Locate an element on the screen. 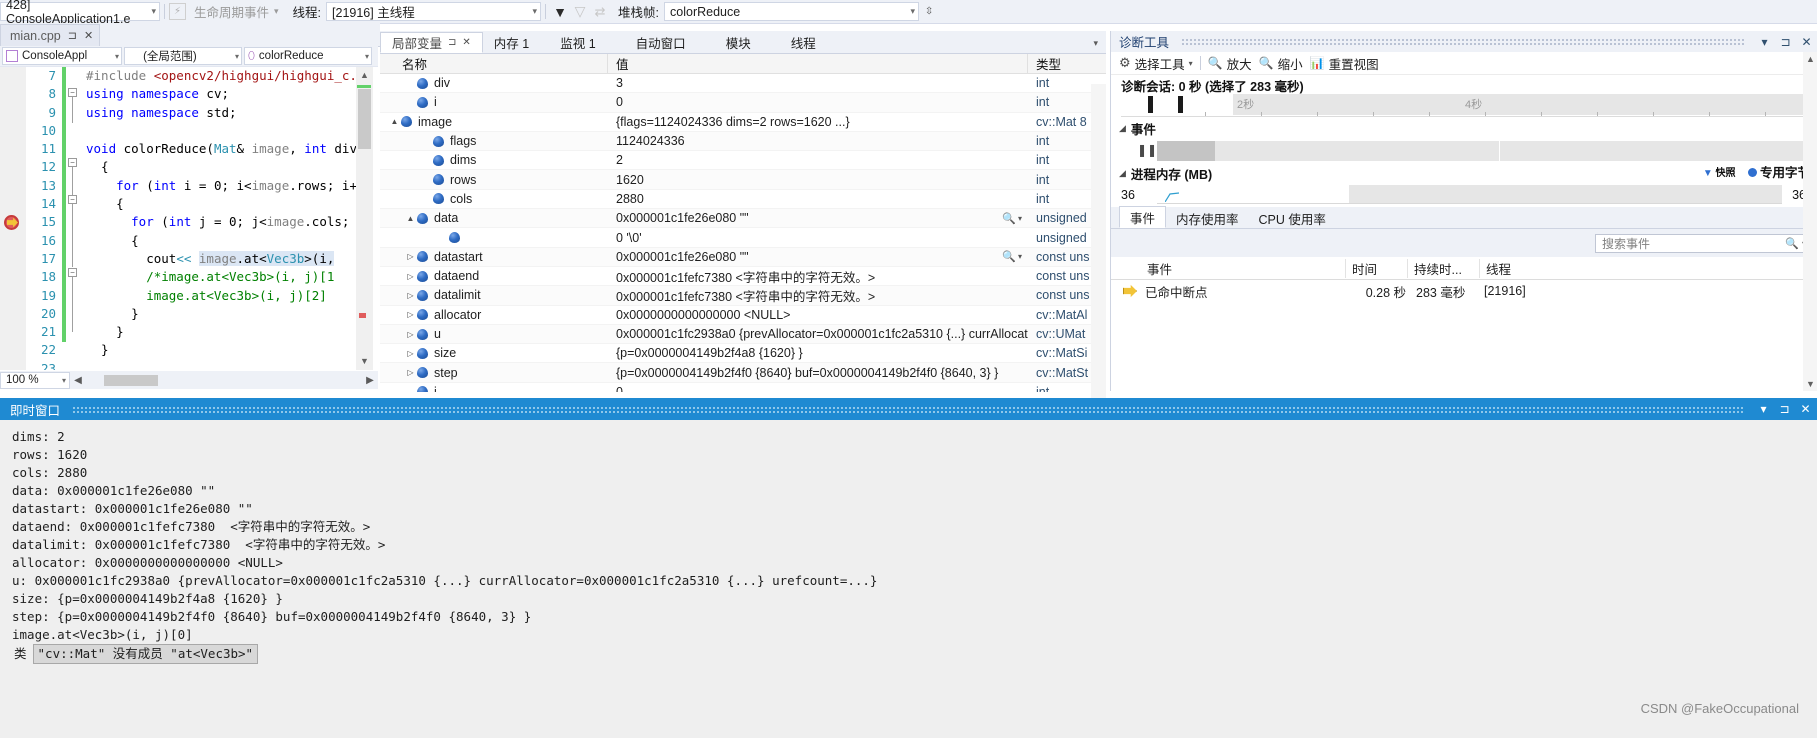  column-header-thread: 线程 is located at coordinates (1648, 268).